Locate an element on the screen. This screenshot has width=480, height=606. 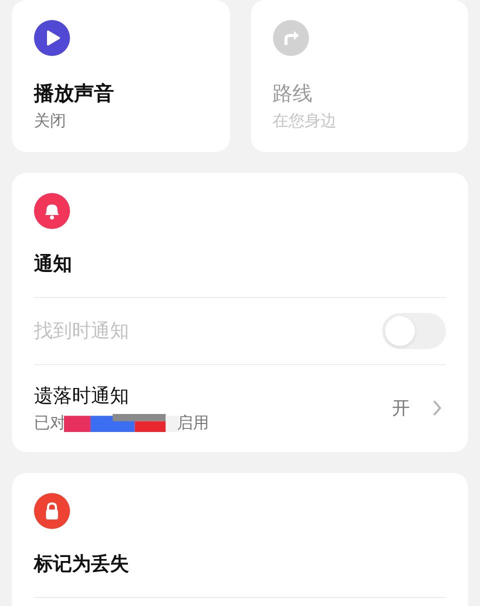
setting-label: 遗落时通知 is located at coordinates (82, 396).